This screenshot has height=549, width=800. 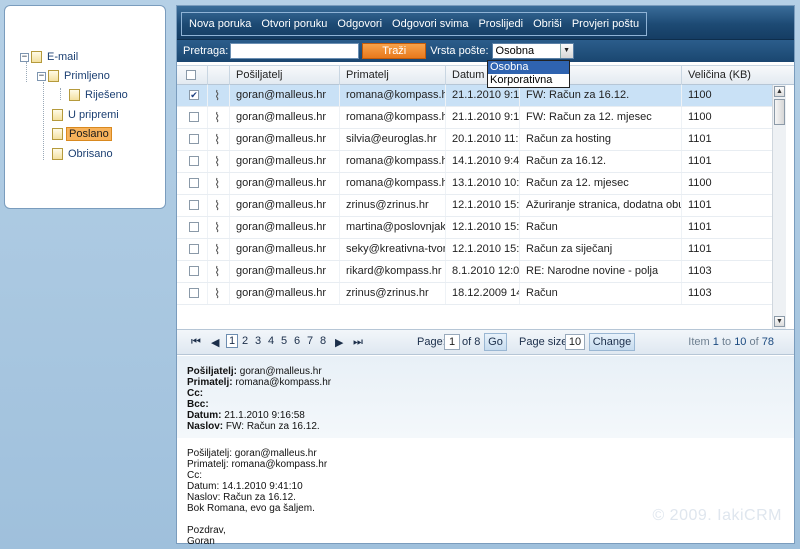 I want to click on chevron-down-icon: ▼, so click(x=566, y=51).